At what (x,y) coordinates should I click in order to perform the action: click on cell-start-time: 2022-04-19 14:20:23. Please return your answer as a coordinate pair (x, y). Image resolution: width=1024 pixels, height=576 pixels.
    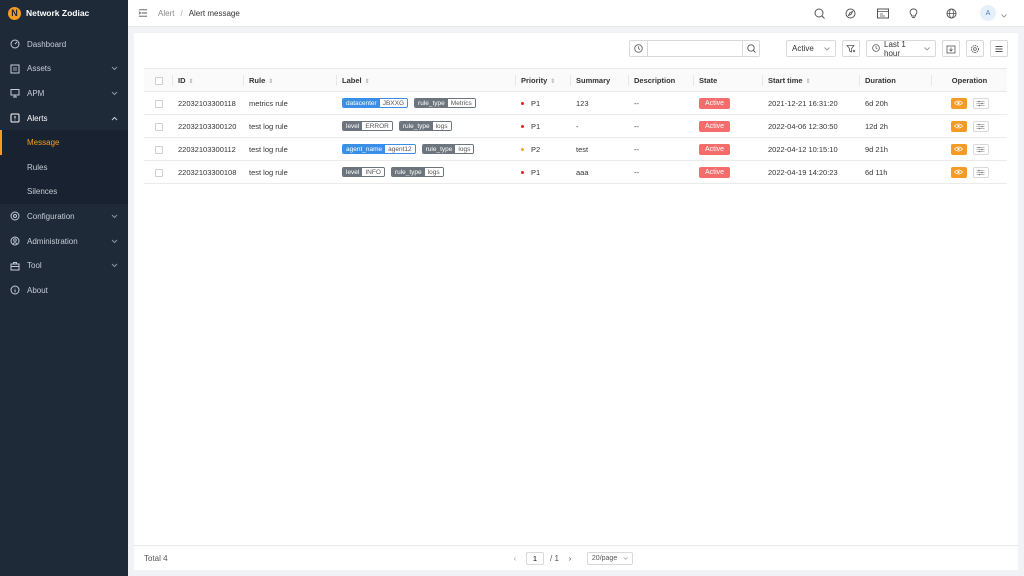
    Looking at the image, I should click on (811, 172).